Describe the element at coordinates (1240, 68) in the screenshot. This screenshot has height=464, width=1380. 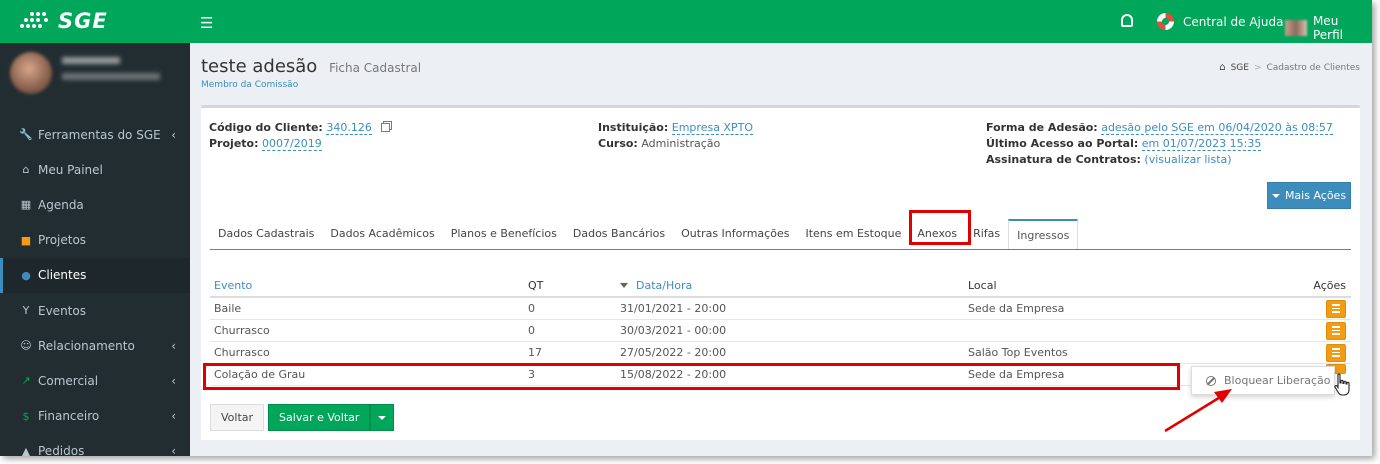
I see `breadcrumb-item-sge: SGE` at that location.